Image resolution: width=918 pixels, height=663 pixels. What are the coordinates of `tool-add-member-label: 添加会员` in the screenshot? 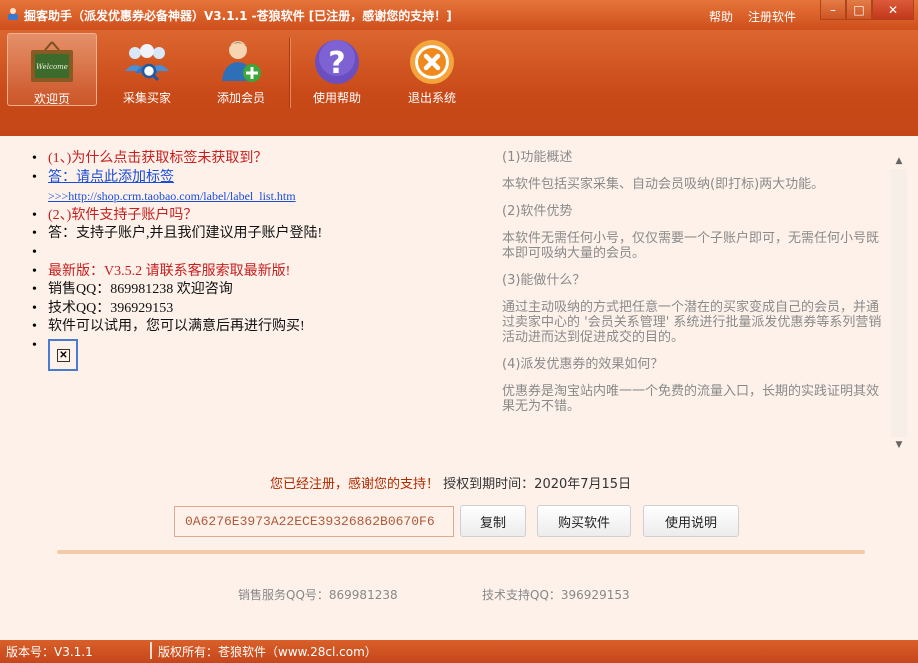 It's located at (240, 98).